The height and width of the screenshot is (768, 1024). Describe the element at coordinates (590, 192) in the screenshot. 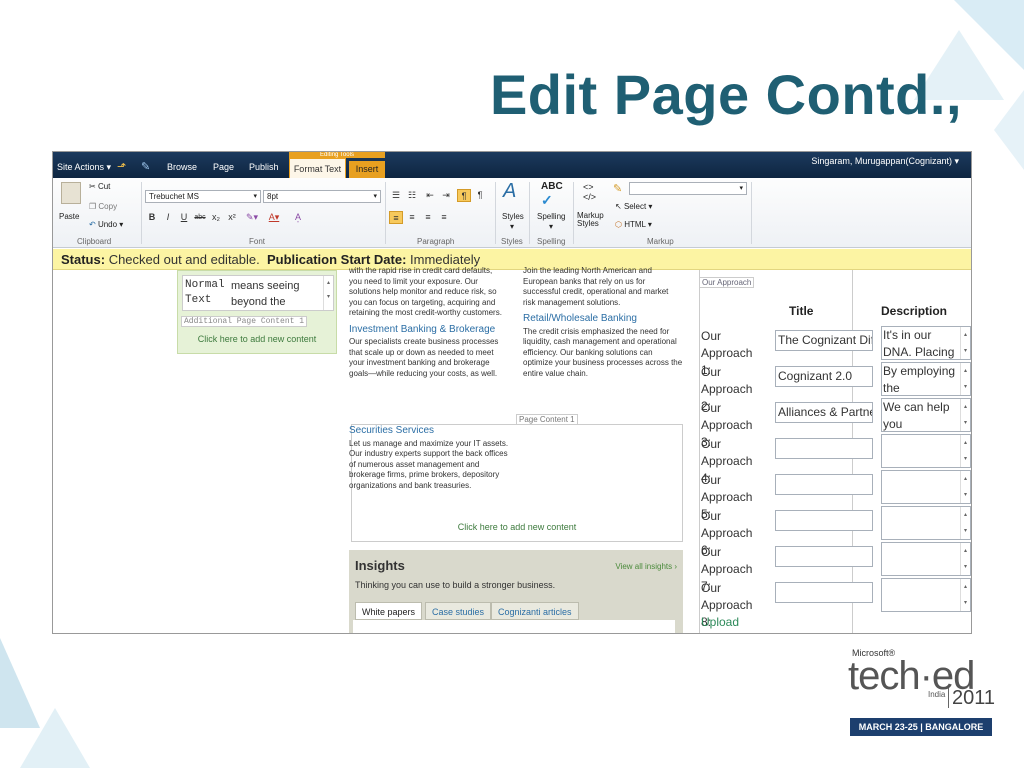

I see `markup-icon: <> </>` at that location.